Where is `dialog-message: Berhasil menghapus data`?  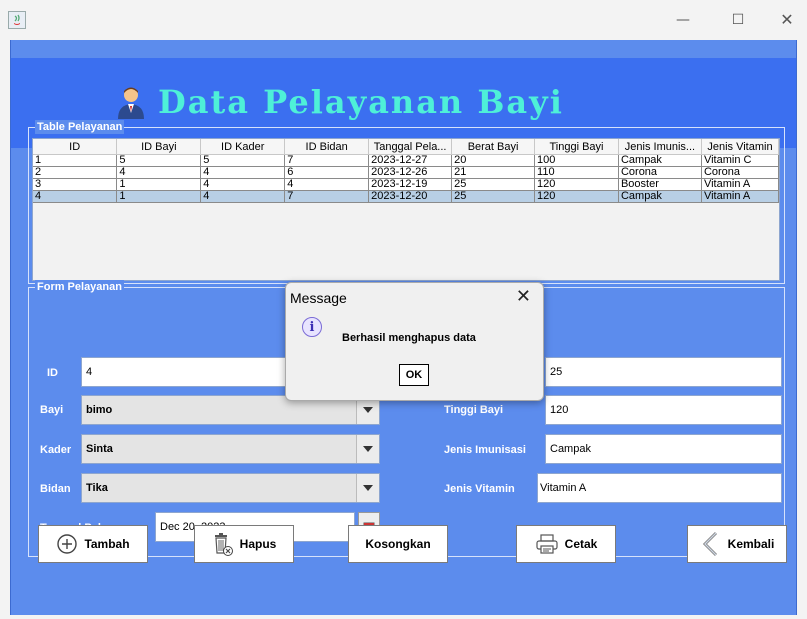
dialog-message: Berhasil menghapus data is located at coordinates (409, 338).